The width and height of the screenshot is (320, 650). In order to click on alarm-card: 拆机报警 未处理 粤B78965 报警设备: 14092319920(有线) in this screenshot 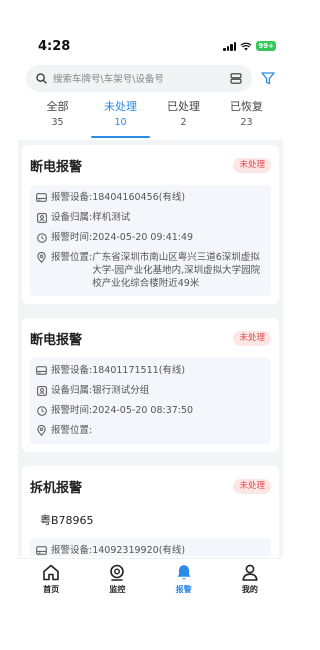, I will do `click(150, 511)`.